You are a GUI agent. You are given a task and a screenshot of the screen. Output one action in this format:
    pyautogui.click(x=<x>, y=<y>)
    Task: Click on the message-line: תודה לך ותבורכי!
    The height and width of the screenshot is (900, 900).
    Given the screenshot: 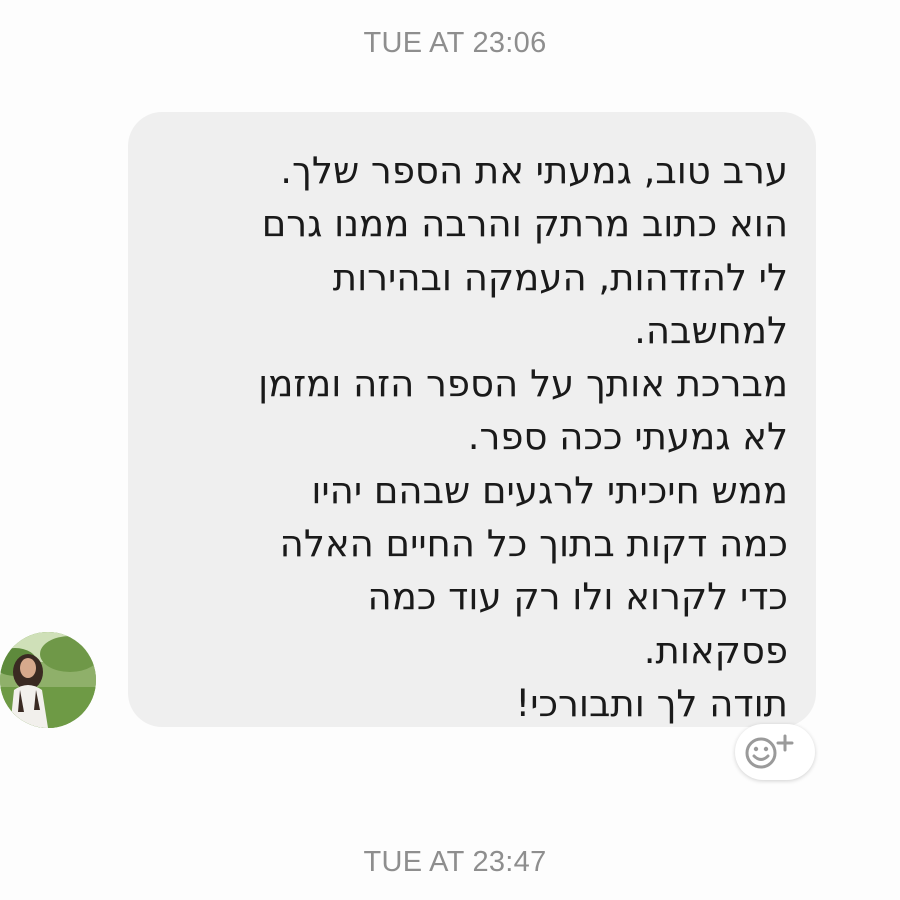 What is the action you would take?
    pyautogui.click(x=651, y=703)
    